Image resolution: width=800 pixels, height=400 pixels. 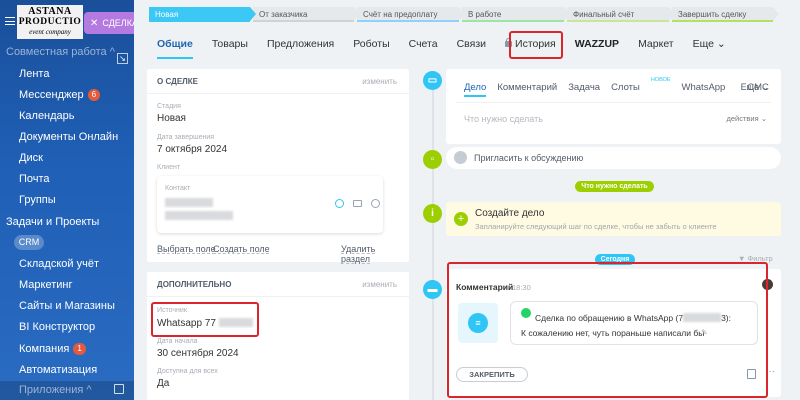 What do you see at coordinates (47, 116) in the screenshot?
I see `sidebar-item-calendar: Календарь` at bounding box center [47, 116].